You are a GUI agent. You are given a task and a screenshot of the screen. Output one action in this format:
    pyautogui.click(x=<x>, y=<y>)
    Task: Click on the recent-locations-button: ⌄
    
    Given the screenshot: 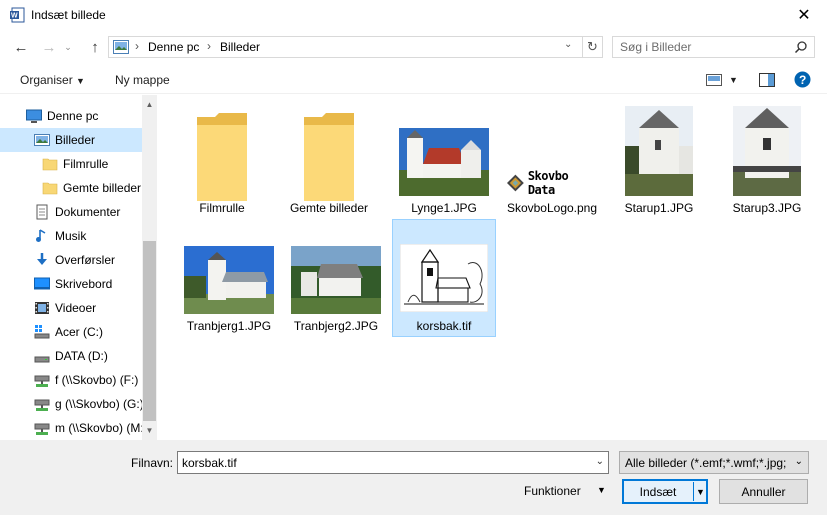 What is the action you would take?
    pyautogui.click(x=68, y=47)
    